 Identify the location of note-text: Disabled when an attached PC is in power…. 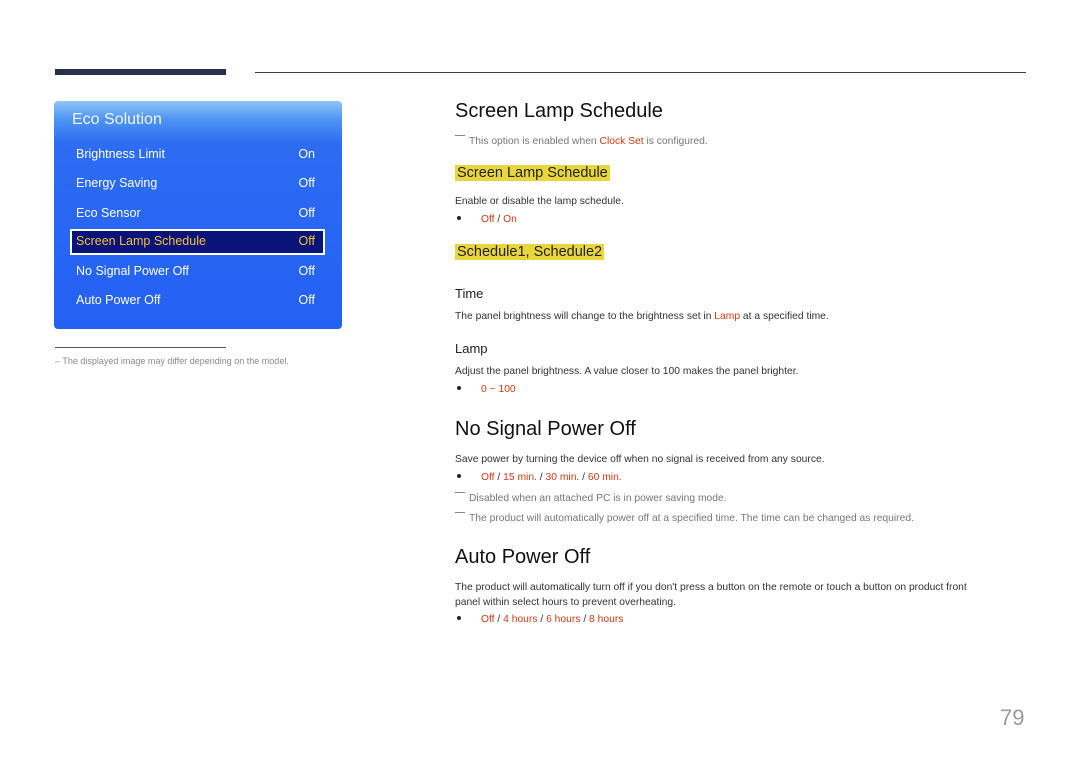
(598, 498).